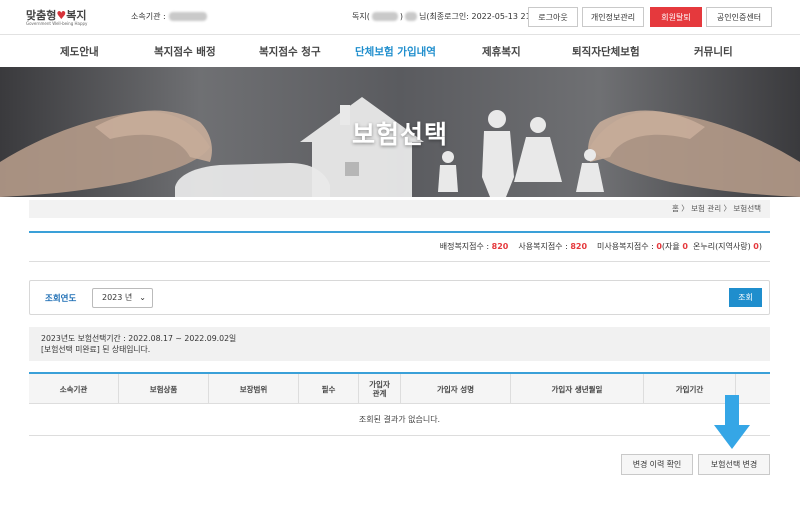 This screenshot has height=510, width=800. Describe the element at coordinates (399, 209) in the screenshot. I see `breadcrumb: 홈 〉 보험 관리 〉 보험선택` at that location.